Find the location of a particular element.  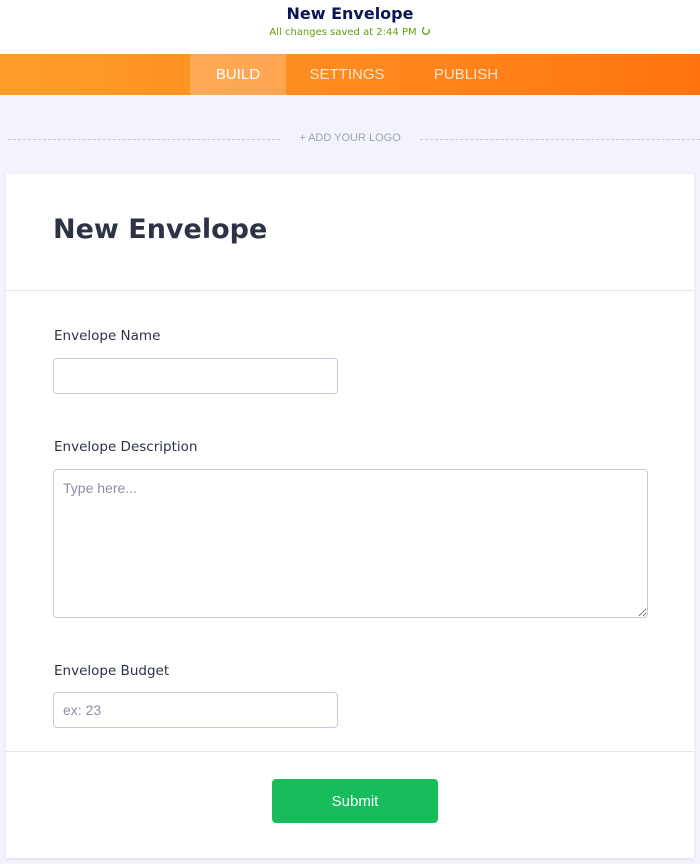

submit-button: Submit is located at coordinates (355, 801).